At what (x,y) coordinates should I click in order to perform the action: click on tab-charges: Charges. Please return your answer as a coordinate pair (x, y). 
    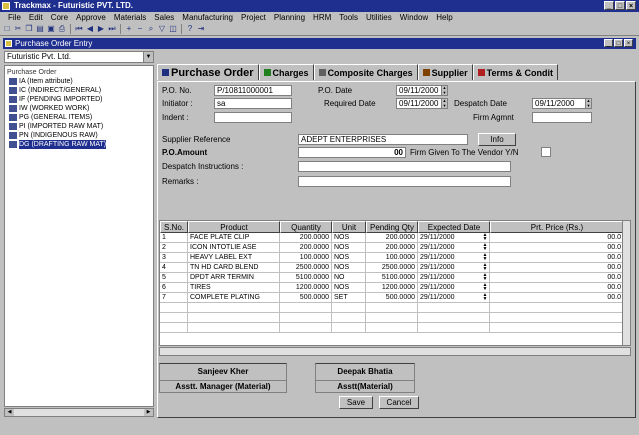
    Looking at the image, I should click on (286, 72).